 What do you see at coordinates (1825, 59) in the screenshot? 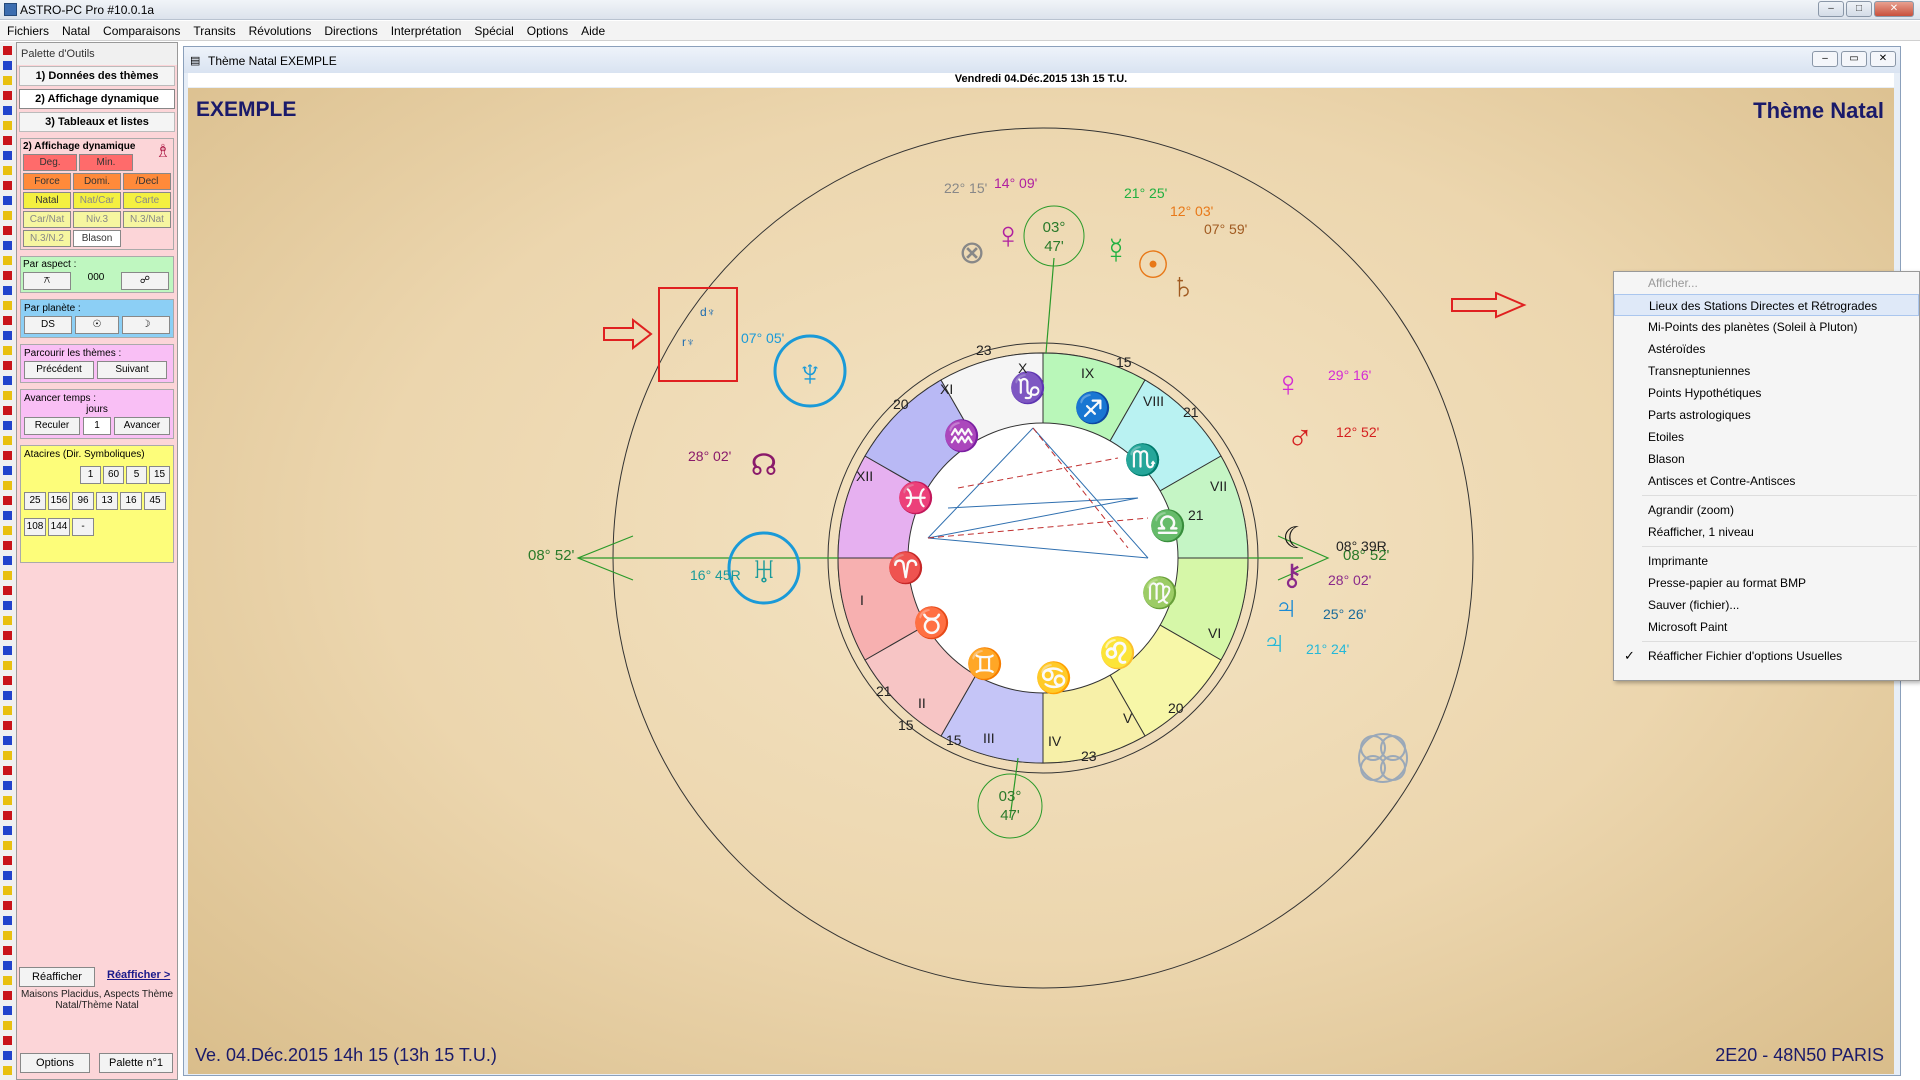
I see `chart-minimize-button: –` at bounding box center [1825, 59].